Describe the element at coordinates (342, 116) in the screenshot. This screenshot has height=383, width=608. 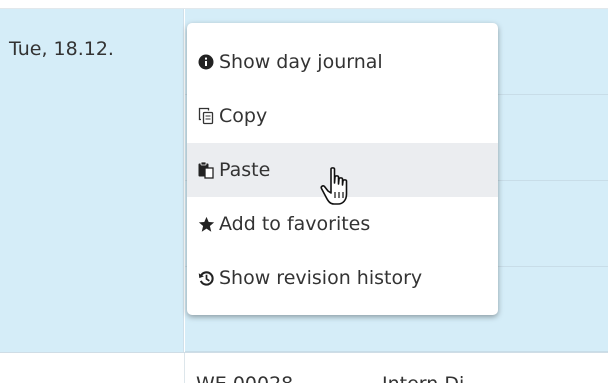
I see `menu-item-copy: Copy` at that location.